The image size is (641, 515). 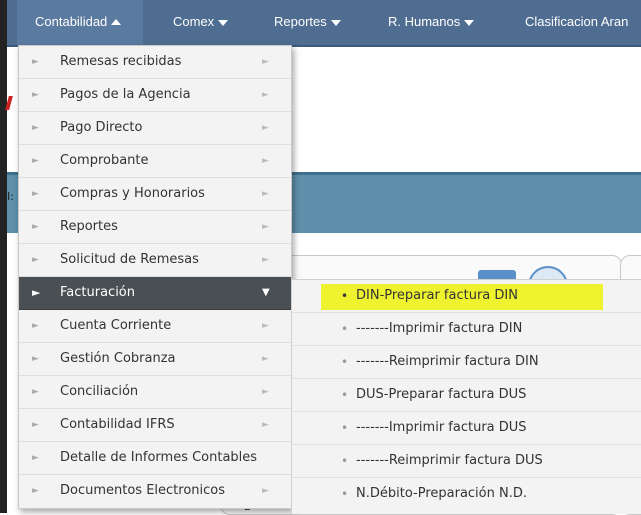 What do you see at coordinates (121, 61) in the screenshot?
I see `menu-item-label: Remesas recibidas` at bounding box center [121, 61].